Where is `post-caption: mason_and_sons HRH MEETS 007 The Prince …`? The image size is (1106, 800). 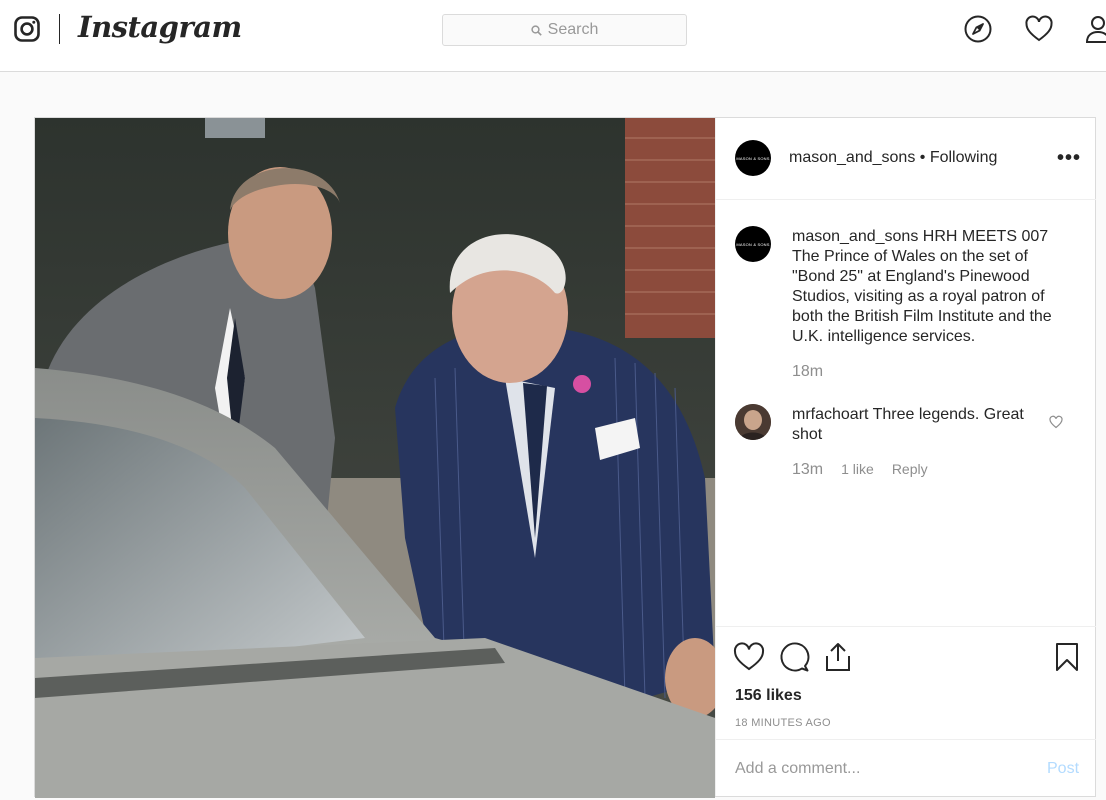
post-caption: mason_and_sons HRH MEETS 007 The Prince … is located at coordinates (929, 287).